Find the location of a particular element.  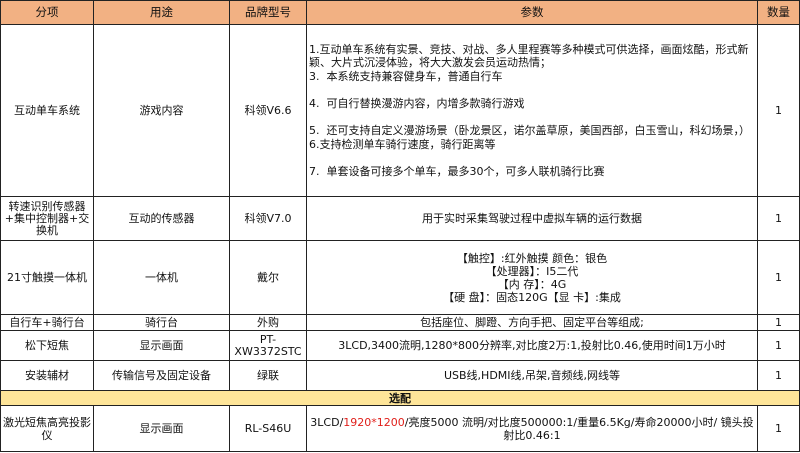

table-row: 自行车+骑行台 骑行台 外购 包括座位、脚蹬、方向手把、固定平台等组成; 1 is located at coordinates (400, 322).